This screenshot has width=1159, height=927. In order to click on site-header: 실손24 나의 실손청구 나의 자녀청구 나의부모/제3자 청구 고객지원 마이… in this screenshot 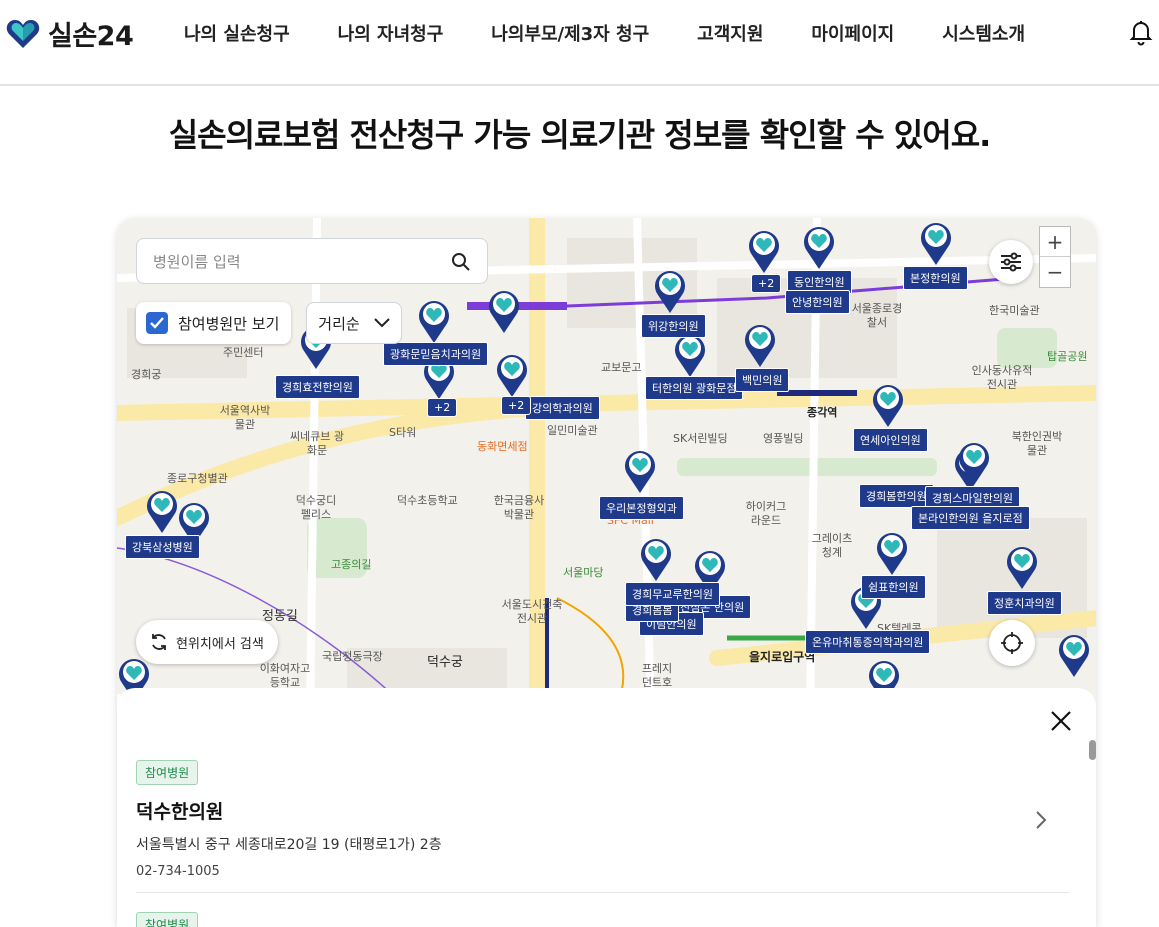, I will do `click(579, 43)`.